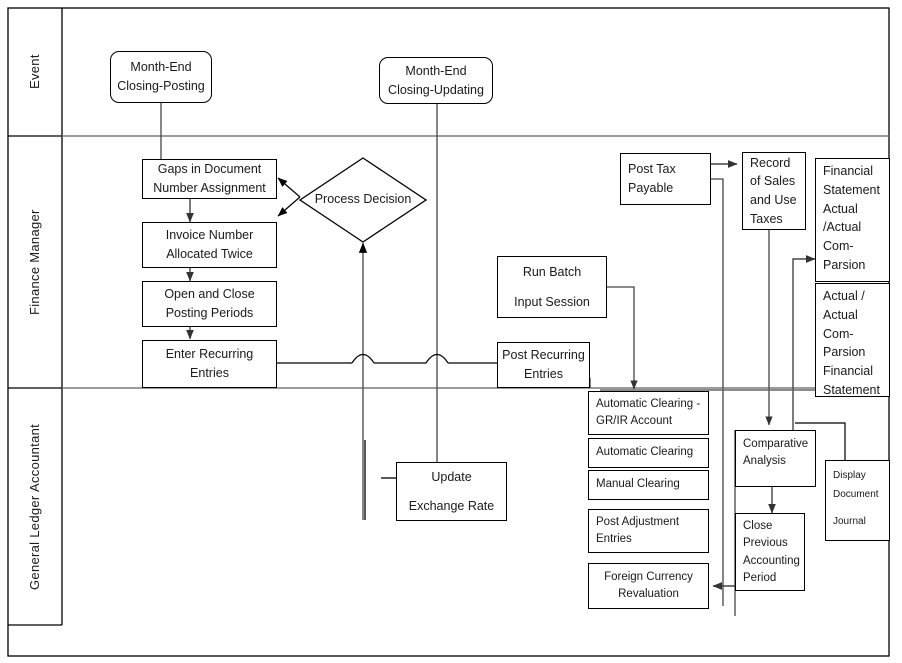 Image resolution: width=902 pixels, height=663 pixels. I want to click on node-foreign-currency-revaluation: Foreign Currency Revaluation, so click(648, 586).